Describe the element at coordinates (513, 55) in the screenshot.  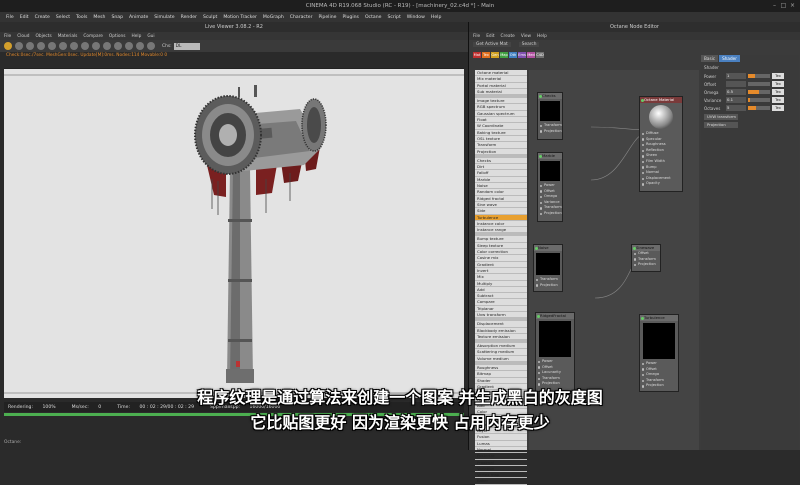
I see `node-tab-oth: Oth` at that location.